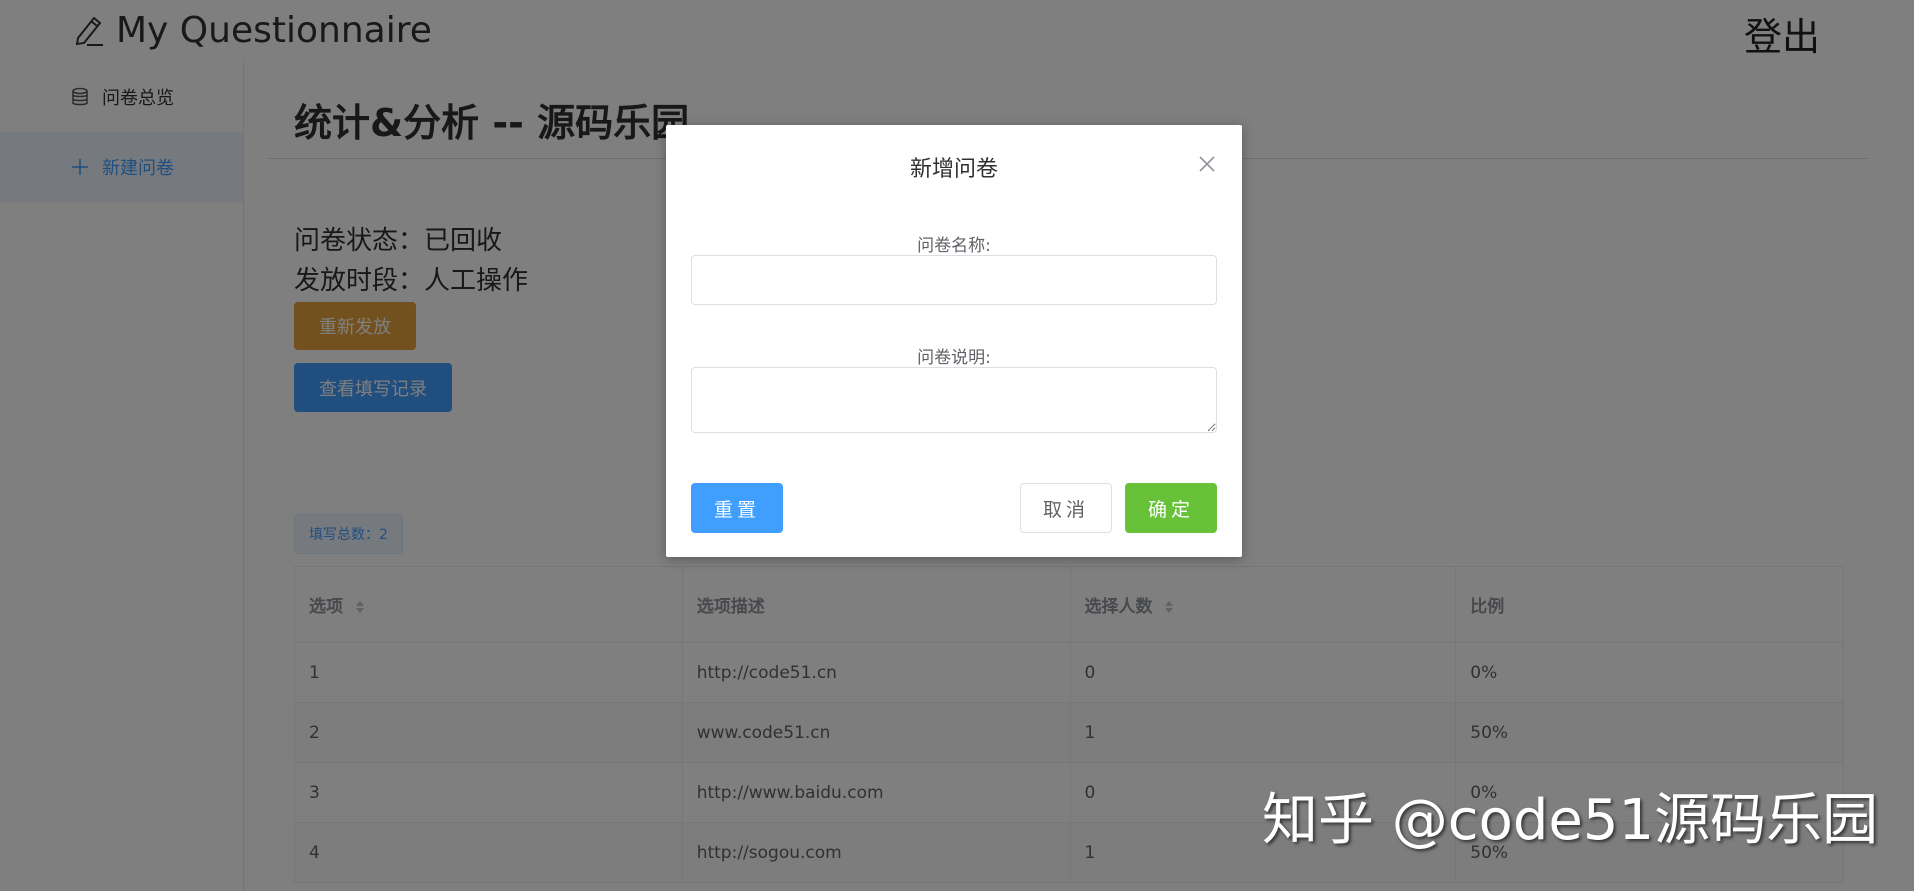 This screenshot has width=1914, height=891. I want to click on new-questionnaire-dialog: 新增问卷 问卷名称: 问卷说明: 重置 取消 确定, so click(954, 341).